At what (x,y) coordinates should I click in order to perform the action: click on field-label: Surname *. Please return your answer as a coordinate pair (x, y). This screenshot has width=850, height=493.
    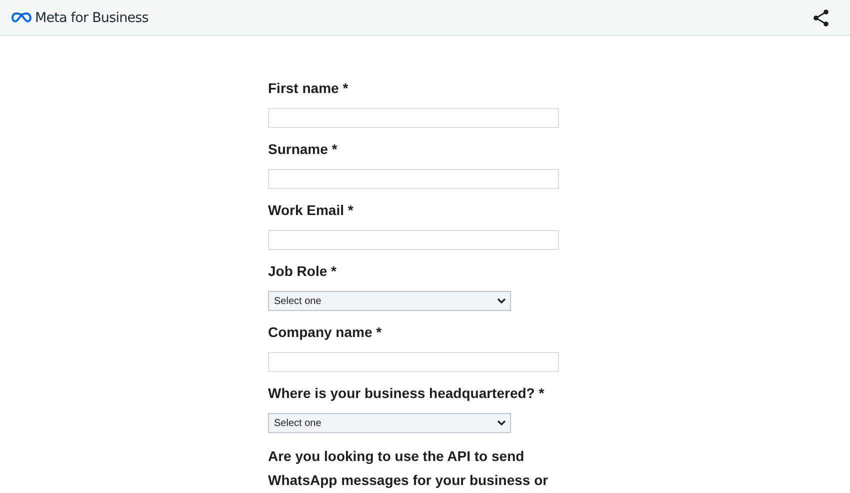
    Looking at the image, I should click on (303, 149).